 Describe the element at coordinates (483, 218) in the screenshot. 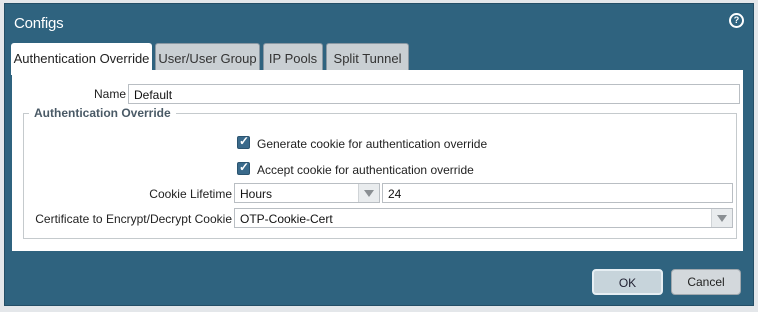

I see `certificate-select: OTP-Cookie-Cert` at that location.